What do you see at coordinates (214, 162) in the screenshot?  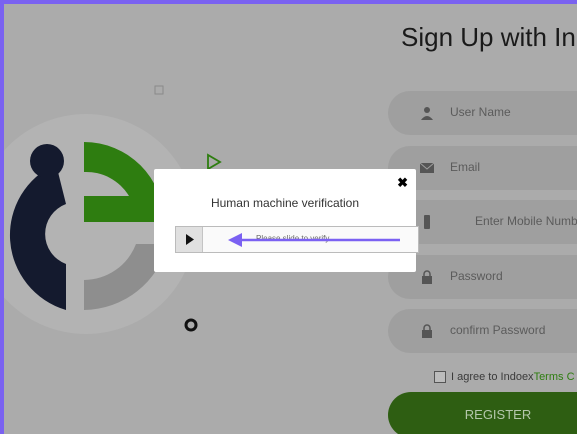 I see `decor-triangle` at bounding box center [214, 162].